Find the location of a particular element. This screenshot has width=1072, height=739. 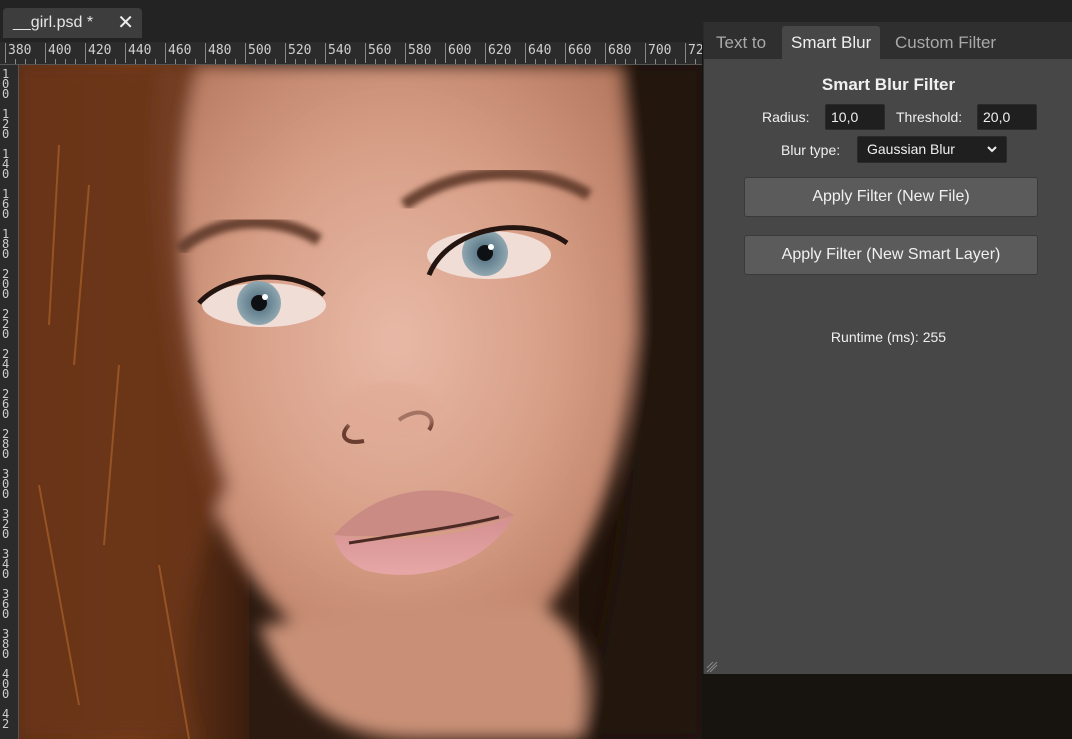

ruler-top-label: 480 is located at coordinates (218, 53).